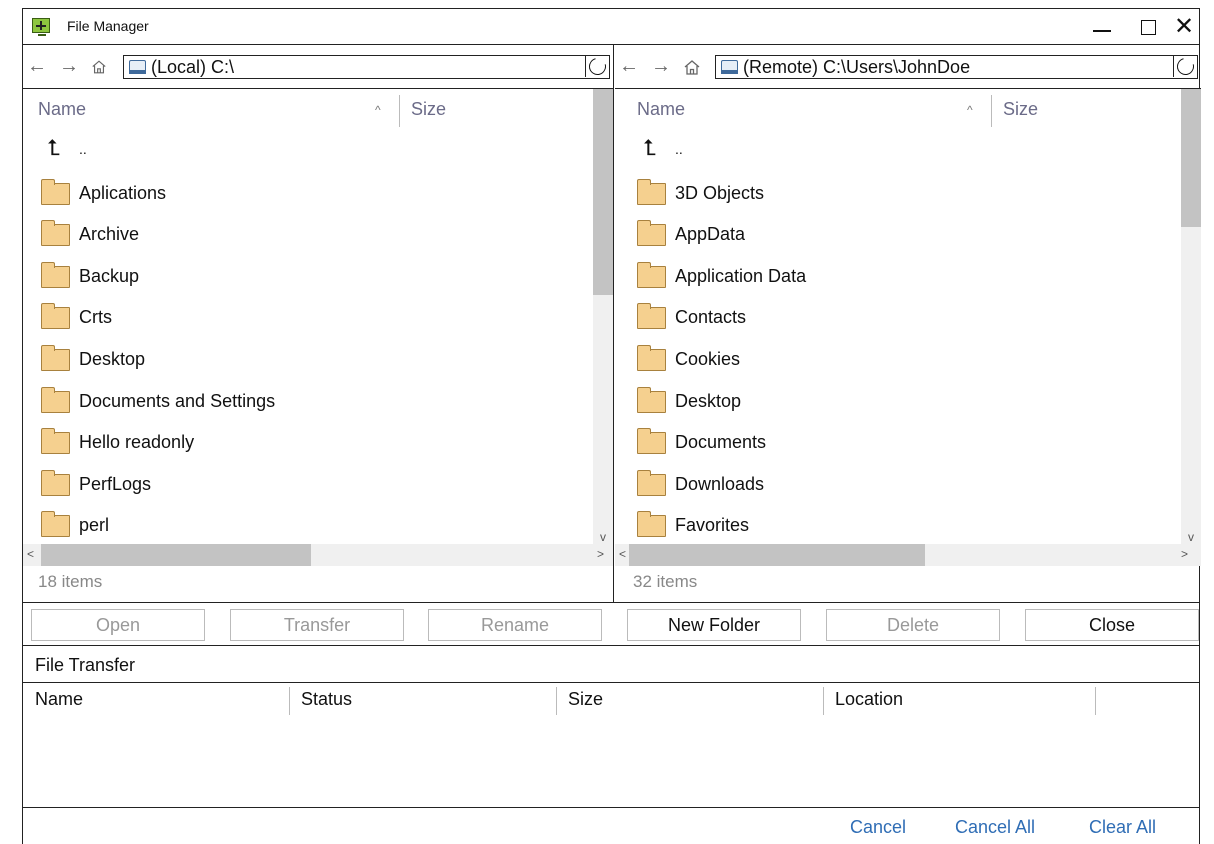 This screenshot has width=1214, height=844. I want to click on list-item: AppData, so click(900, 235).